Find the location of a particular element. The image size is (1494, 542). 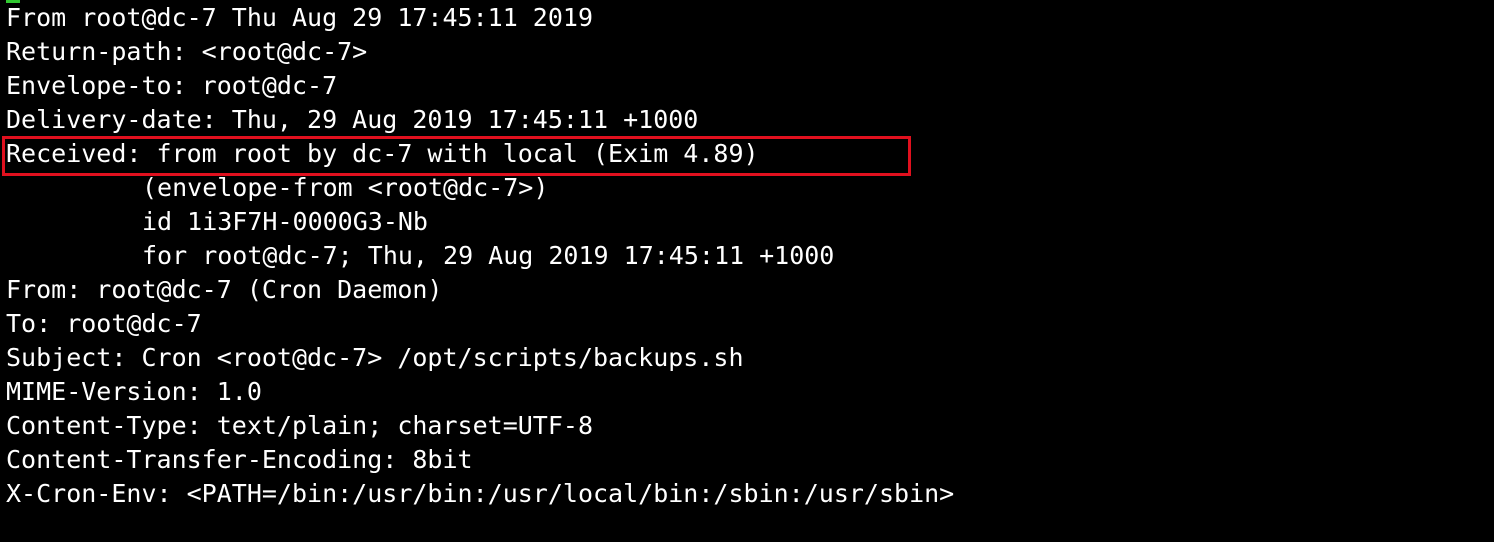

received-id: id 1i3F7H-0000G3-Nb is located at coordinates (285, 221).